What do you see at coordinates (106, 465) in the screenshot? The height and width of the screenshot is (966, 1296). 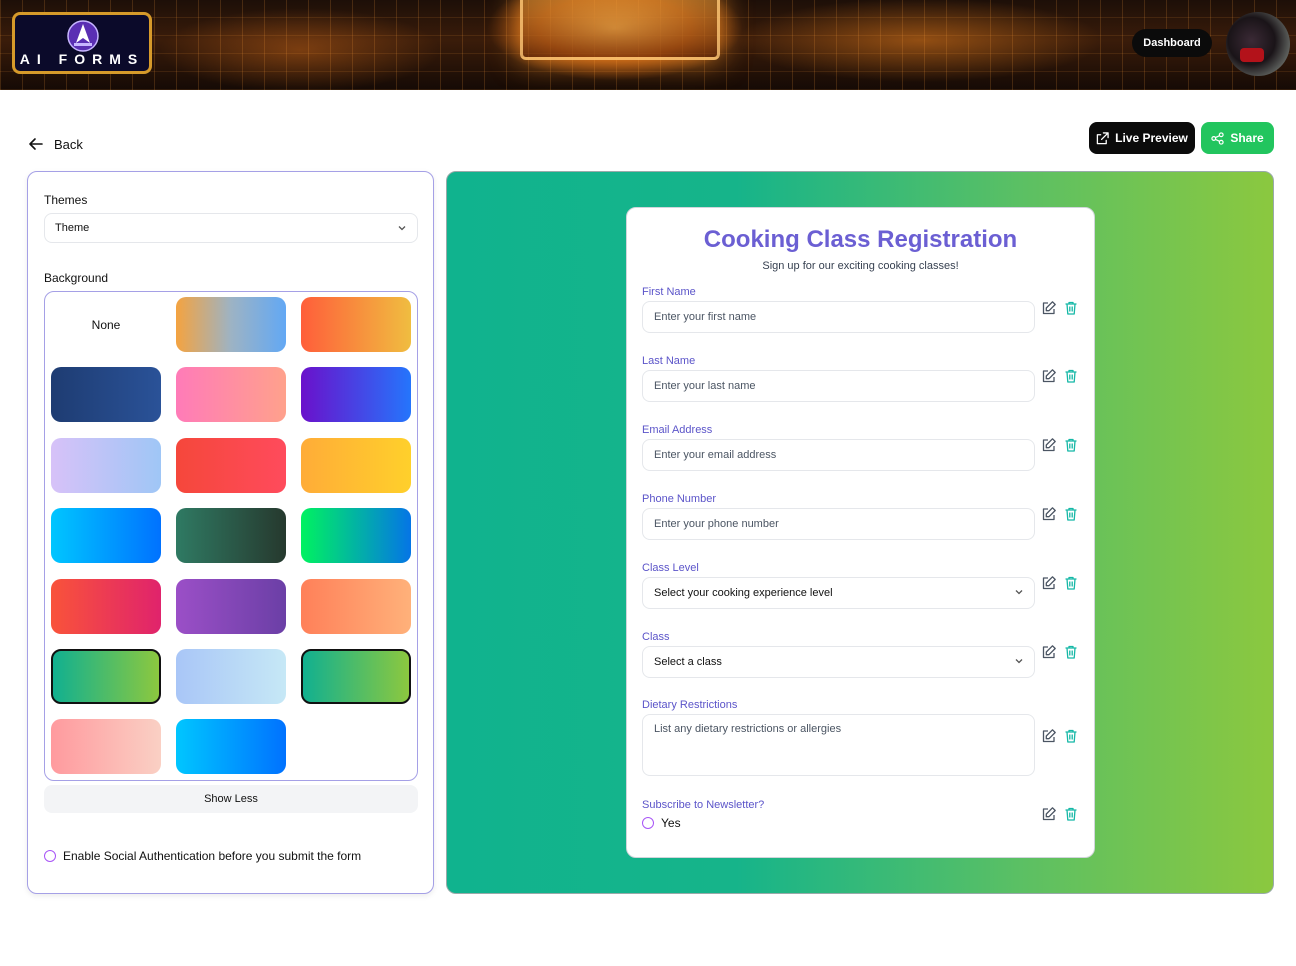 I see `background-swatch-lavender-sky` at bounding box center [106, 465].